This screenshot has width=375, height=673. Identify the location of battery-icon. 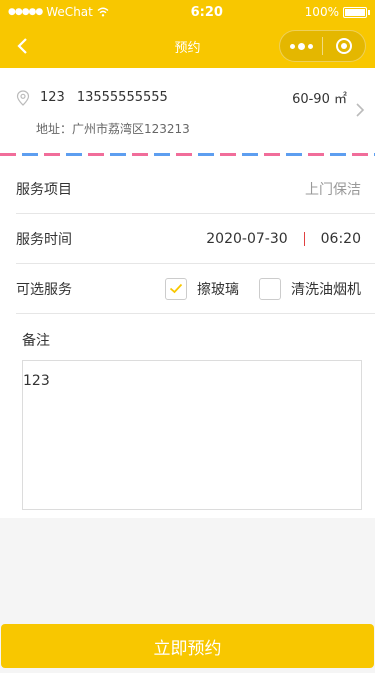
(356, 12).